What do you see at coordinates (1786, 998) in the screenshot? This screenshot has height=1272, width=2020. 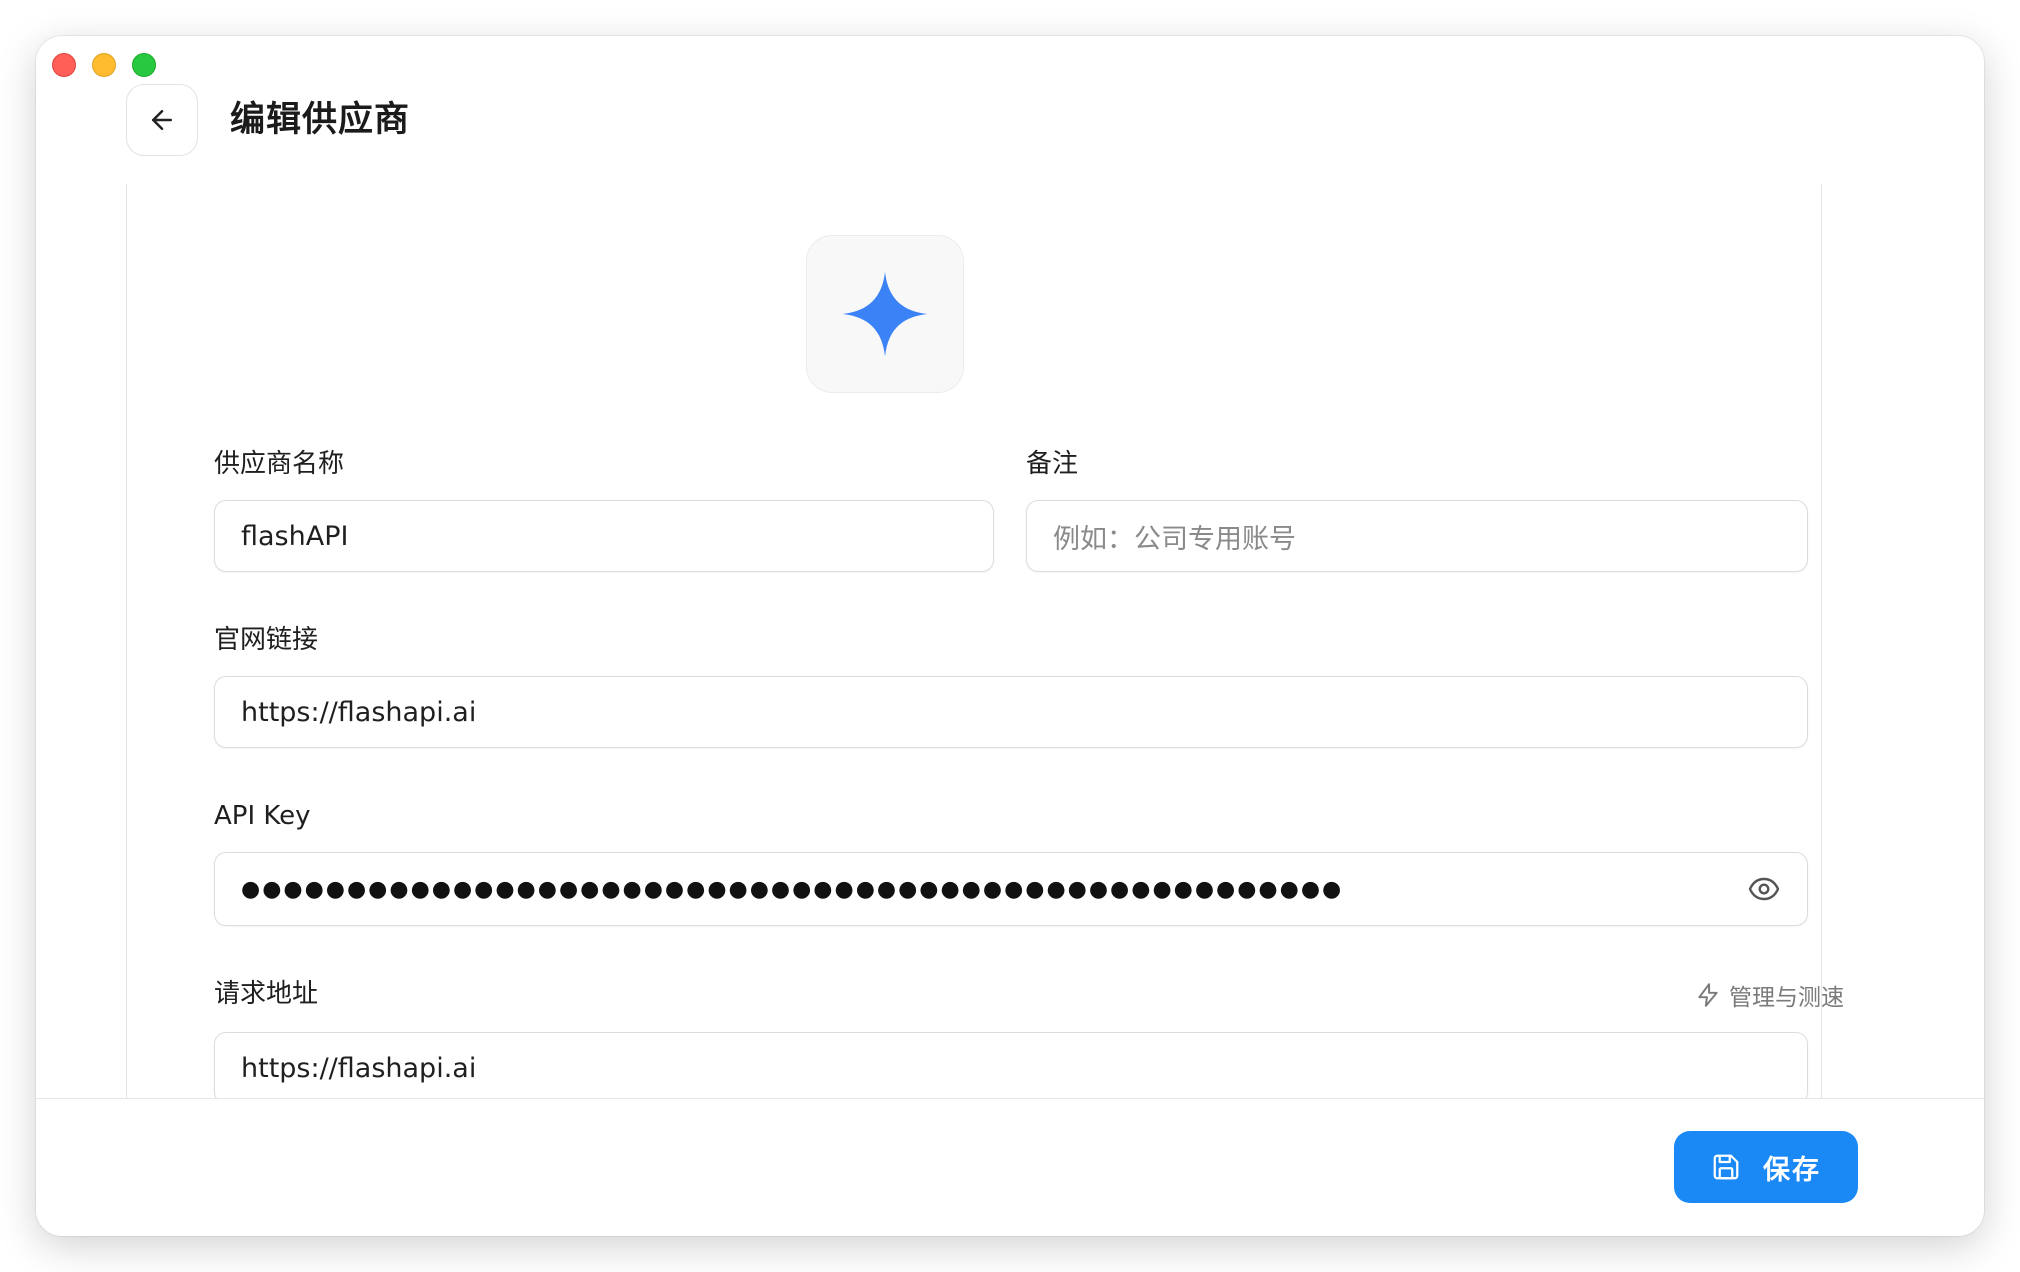 I see `manage-link-label: 管理与测速` at bounding box center [1786, 998].